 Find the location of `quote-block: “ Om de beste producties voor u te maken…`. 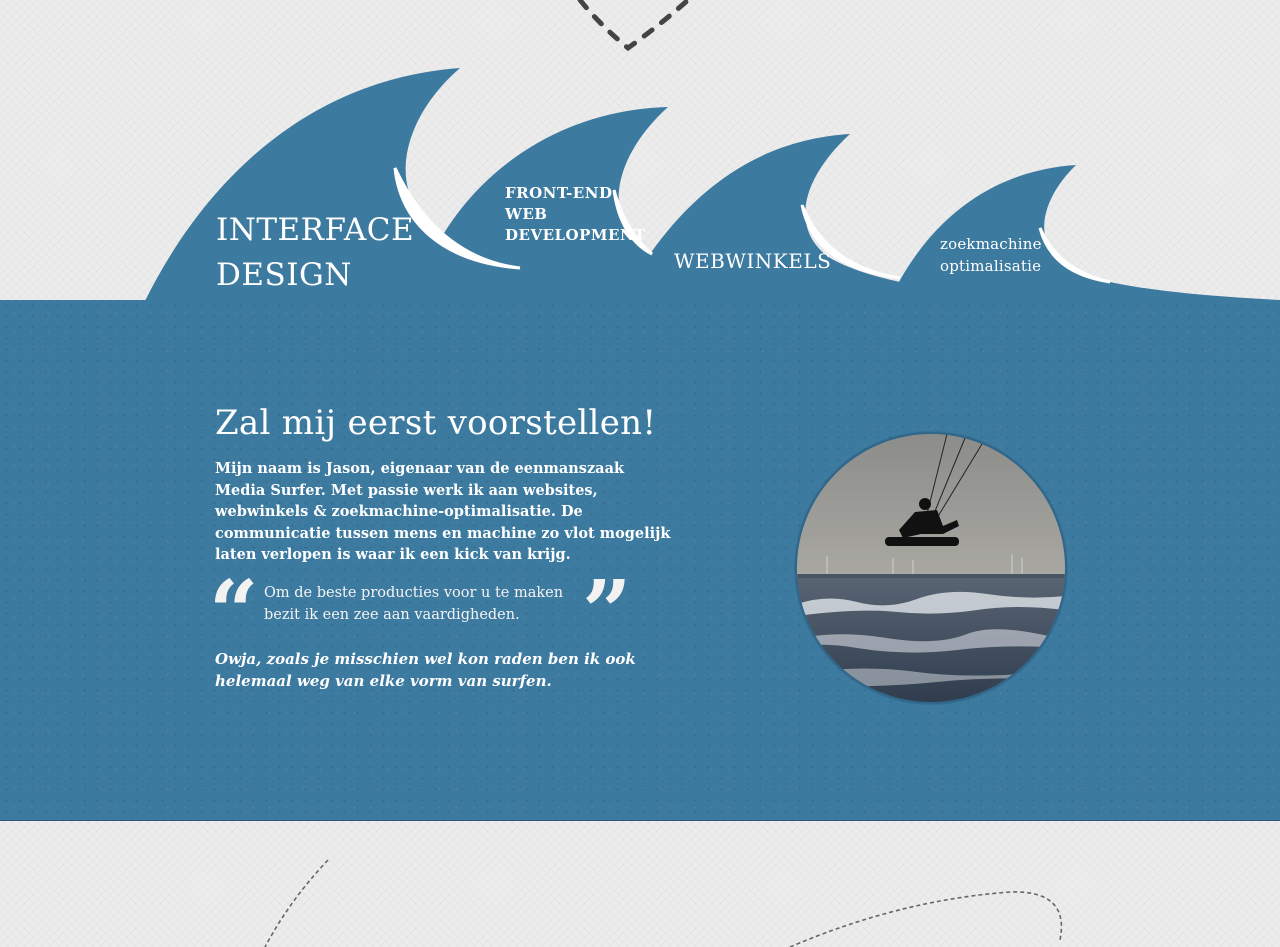

quote-block: “ Om de beste producties voor u te maken… is located at coordinates (442, 612).